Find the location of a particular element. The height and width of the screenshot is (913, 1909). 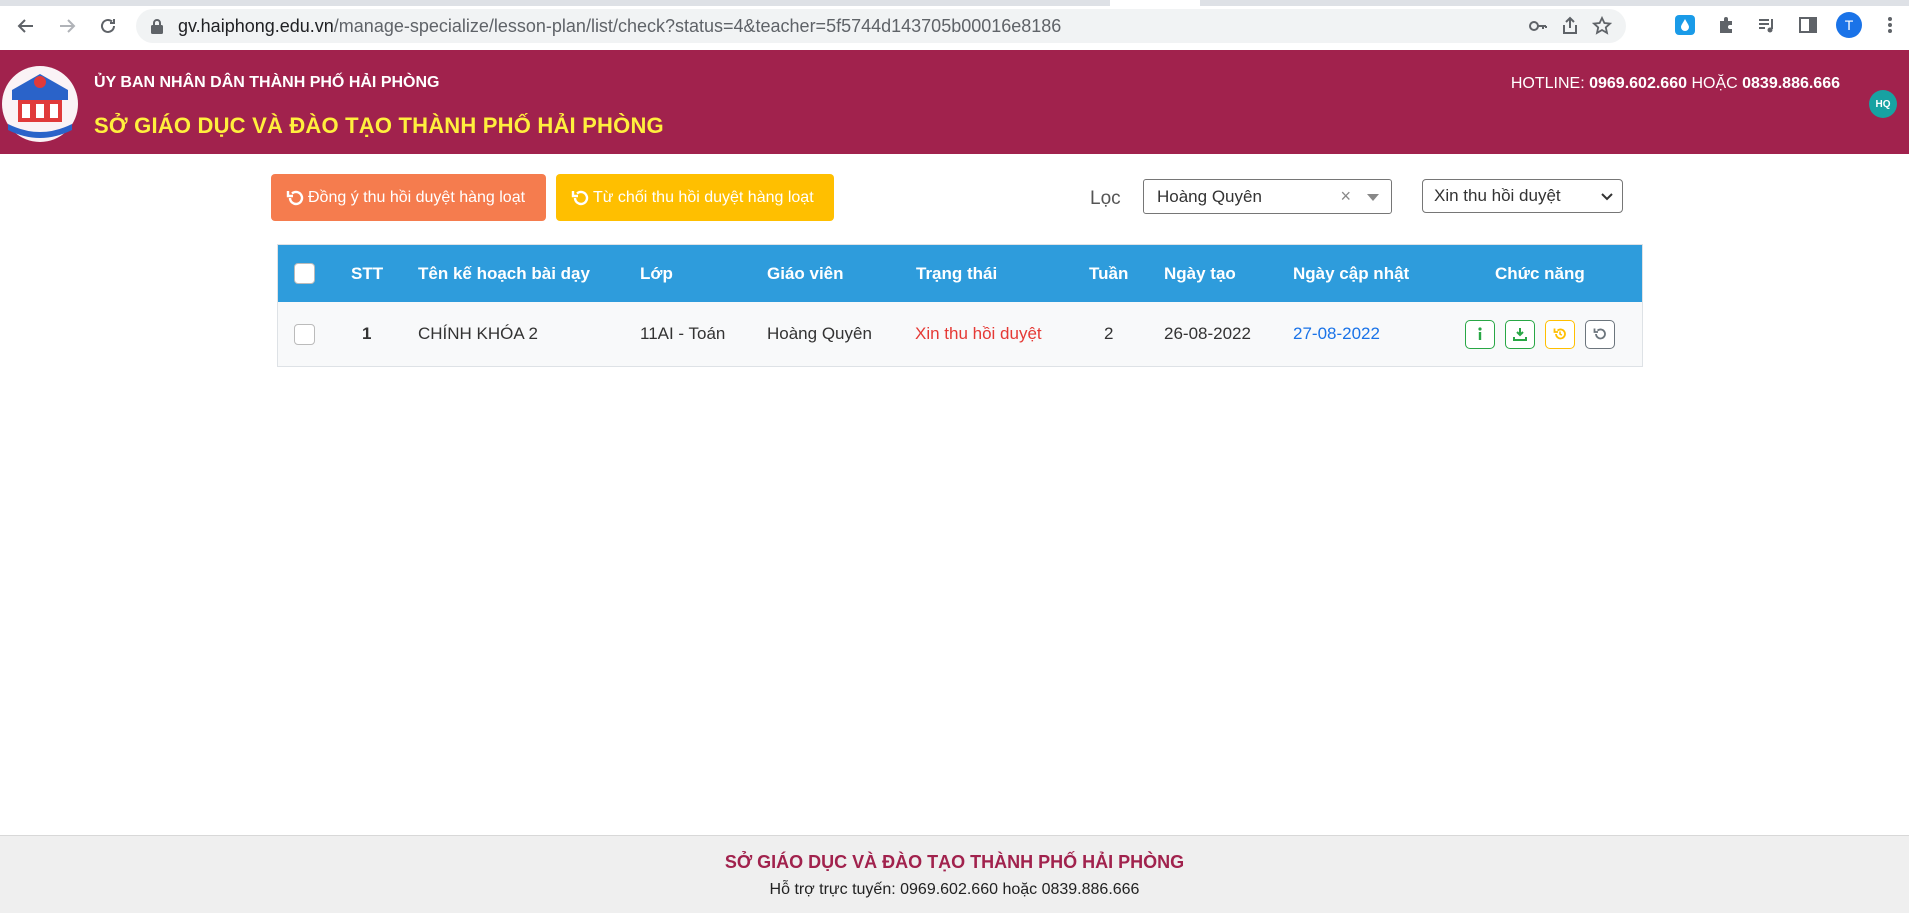

tab-strip is located at coordinates (954, 3).